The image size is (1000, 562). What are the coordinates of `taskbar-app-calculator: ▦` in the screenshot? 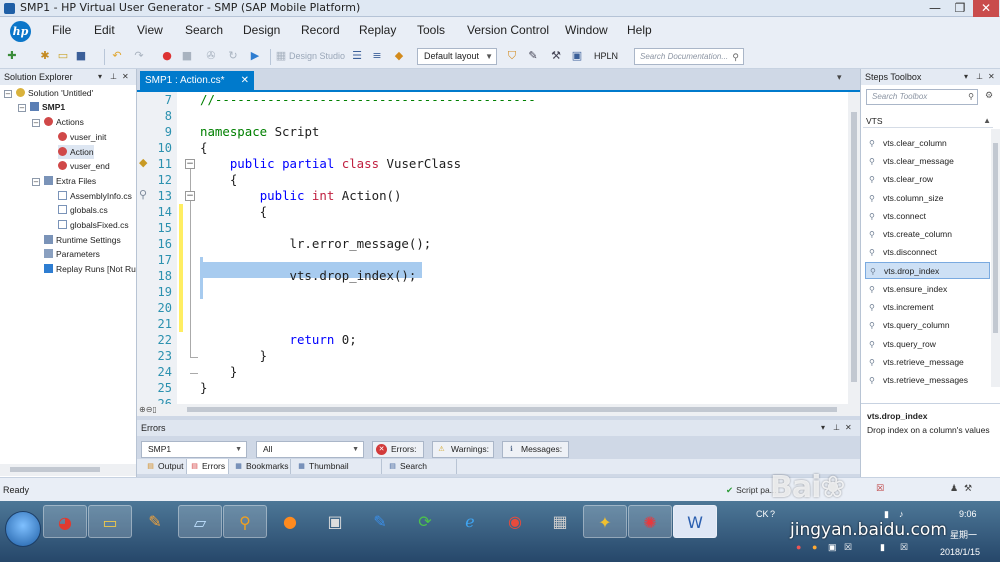 It's located at (560, 521).